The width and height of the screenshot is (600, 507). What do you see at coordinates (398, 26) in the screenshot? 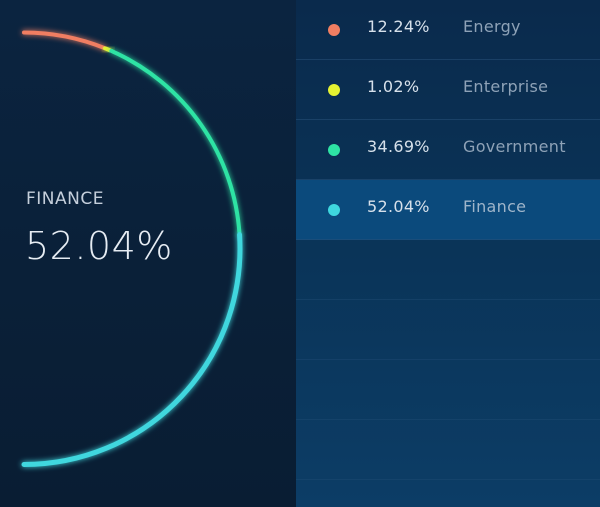
I see `legend-percent: 12.24%` at bounding box center [398, 26].